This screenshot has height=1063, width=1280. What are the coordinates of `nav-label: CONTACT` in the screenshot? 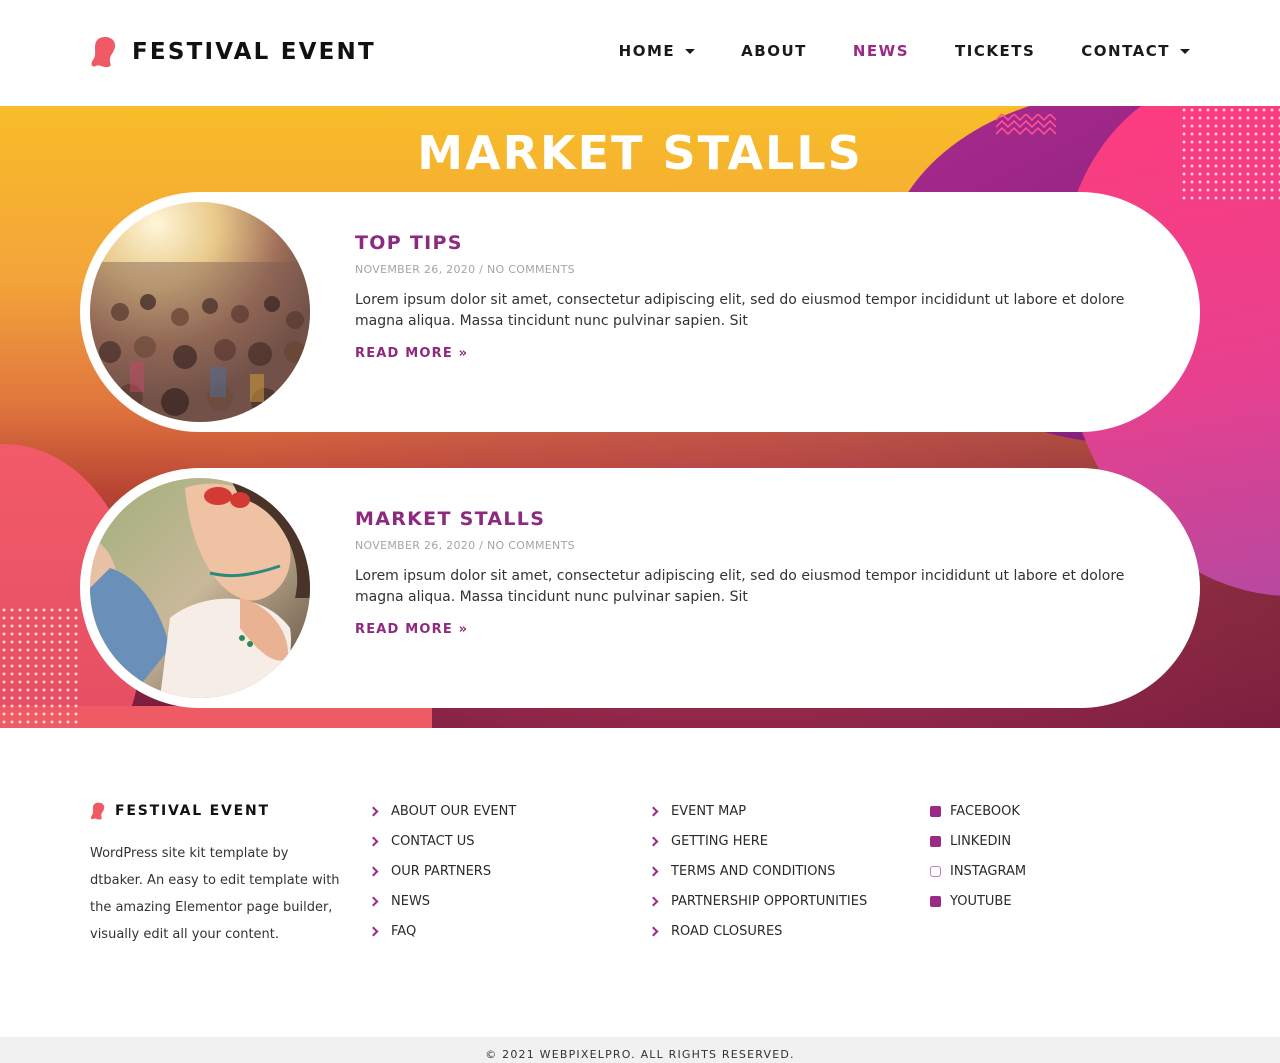 It's located at (1125, 51).